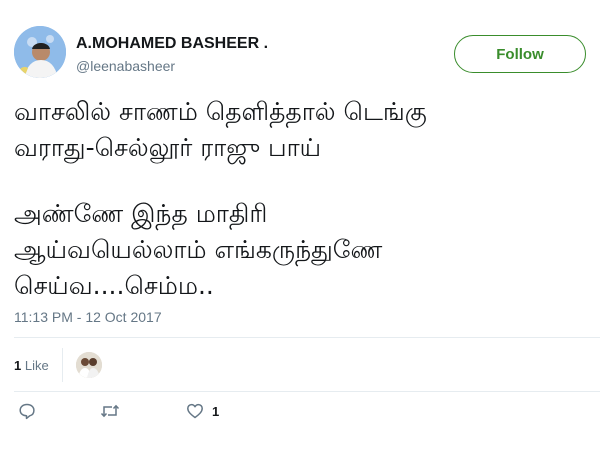  What do you see at coordinates (88, 317) in the screenshot?
I see `tweet-timestamp: 11:13 PM - 12 Oct 2017` at bounding box center [88, 317].